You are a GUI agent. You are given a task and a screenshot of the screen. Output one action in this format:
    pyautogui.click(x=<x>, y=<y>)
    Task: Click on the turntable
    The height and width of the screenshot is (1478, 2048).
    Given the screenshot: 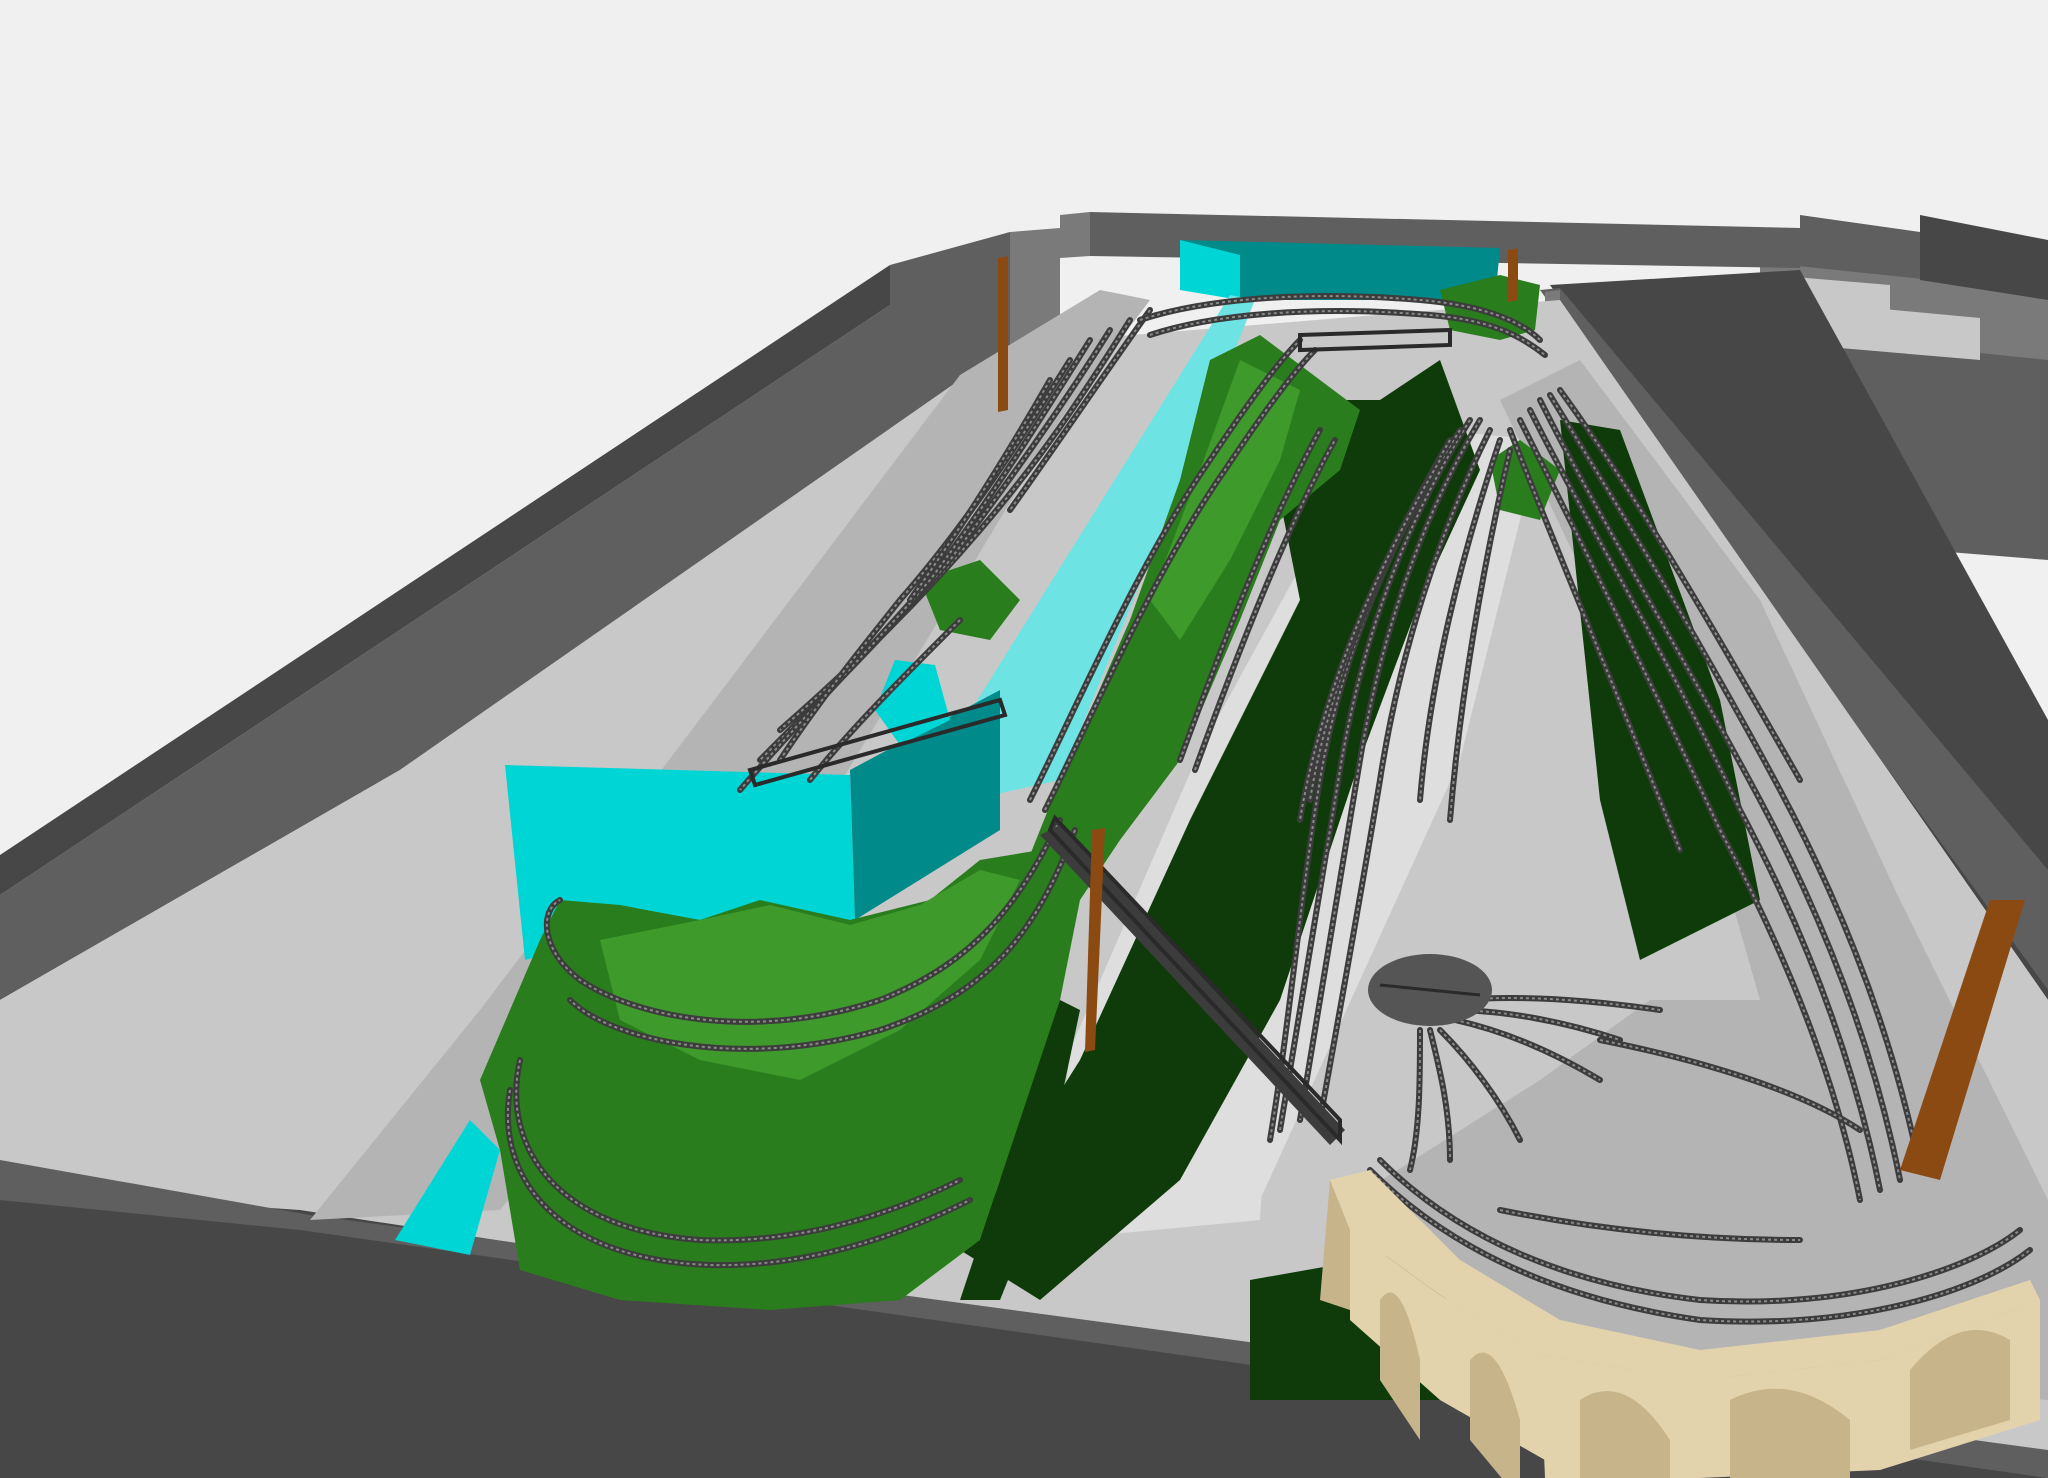 What is the action you would take?
    pyautogui.click(x=1430, y=990)
    